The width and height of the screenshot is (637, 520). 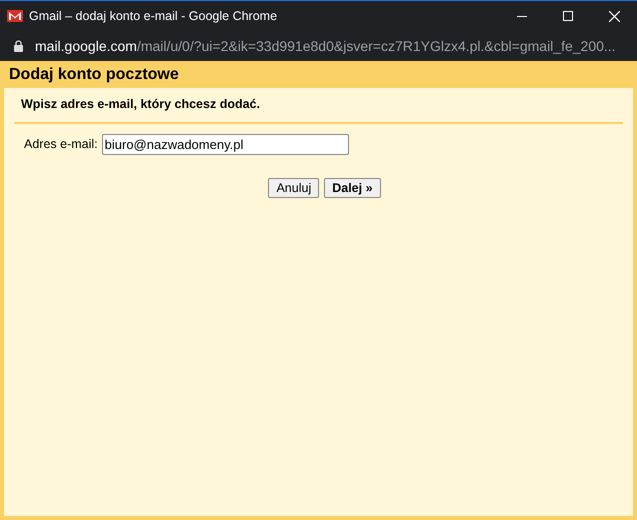 What do you see at coordinates (568, 16) in the screenshot?
I see `maximize-icon` at bounding box center [568, 16].